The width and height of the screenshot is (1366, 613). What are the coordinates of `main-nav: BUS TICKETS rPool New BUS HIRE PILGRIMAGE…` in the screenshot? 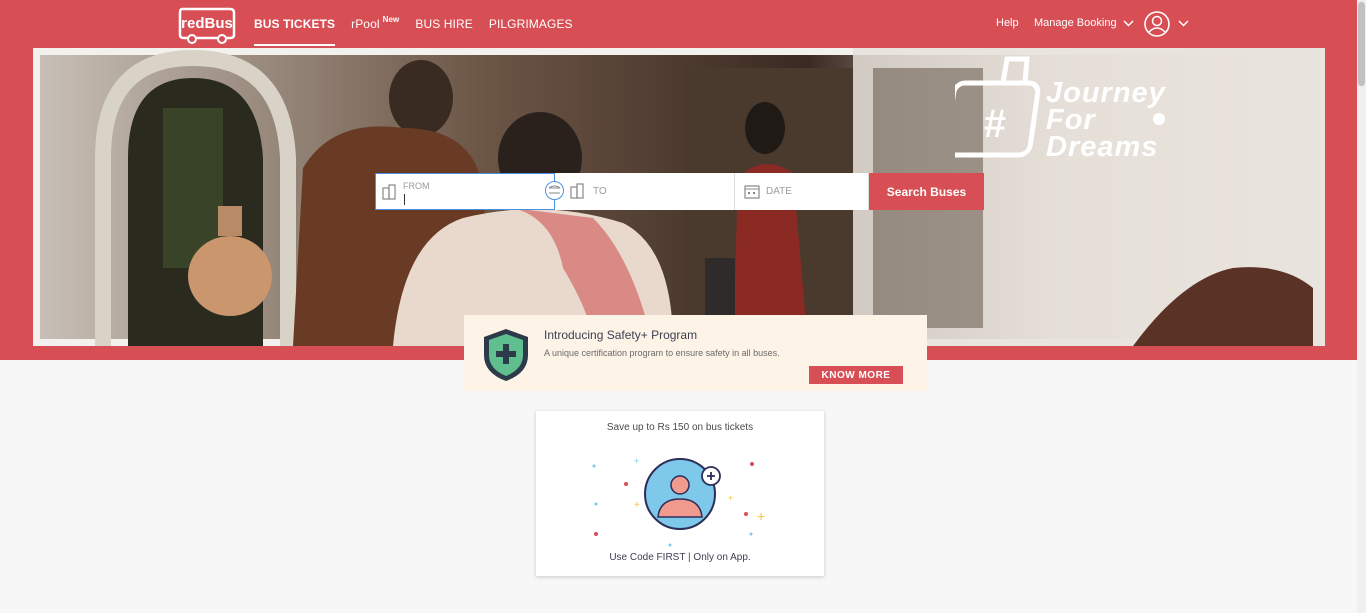 It's located at (421, 24).